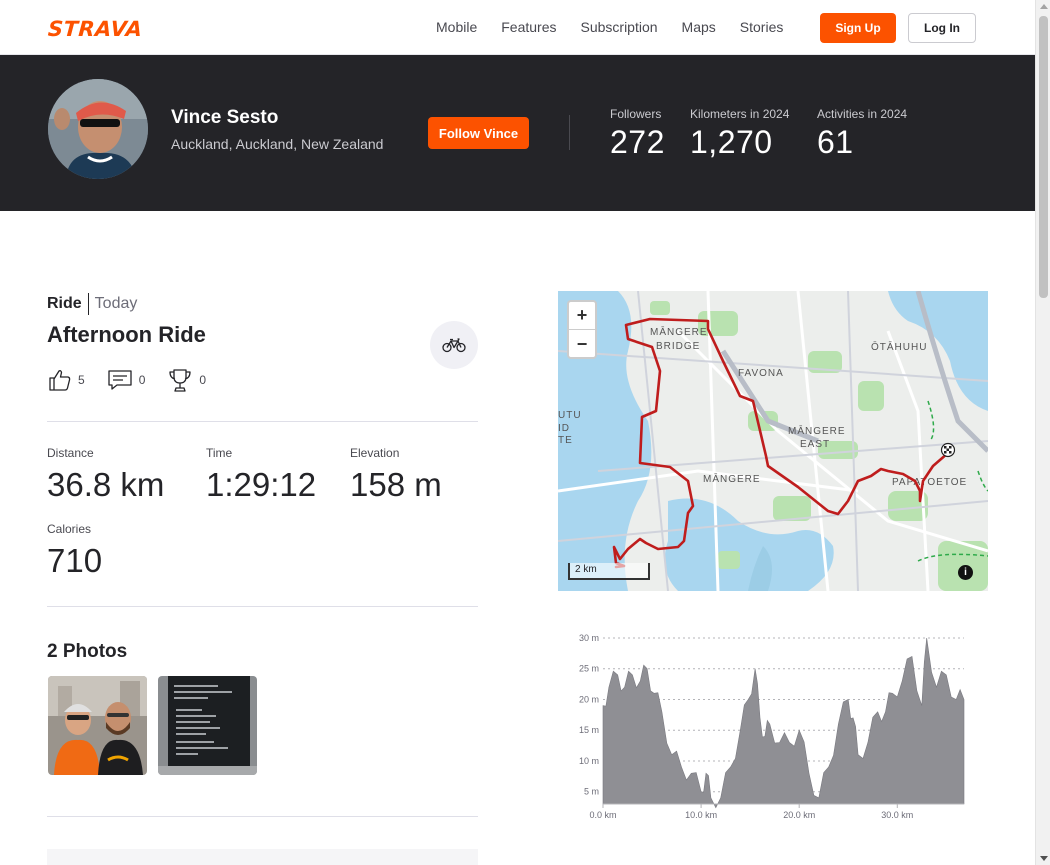  Describe the element at coordinates (64, 304) in the screenshot. I see `activity-type: Ride` at that location.